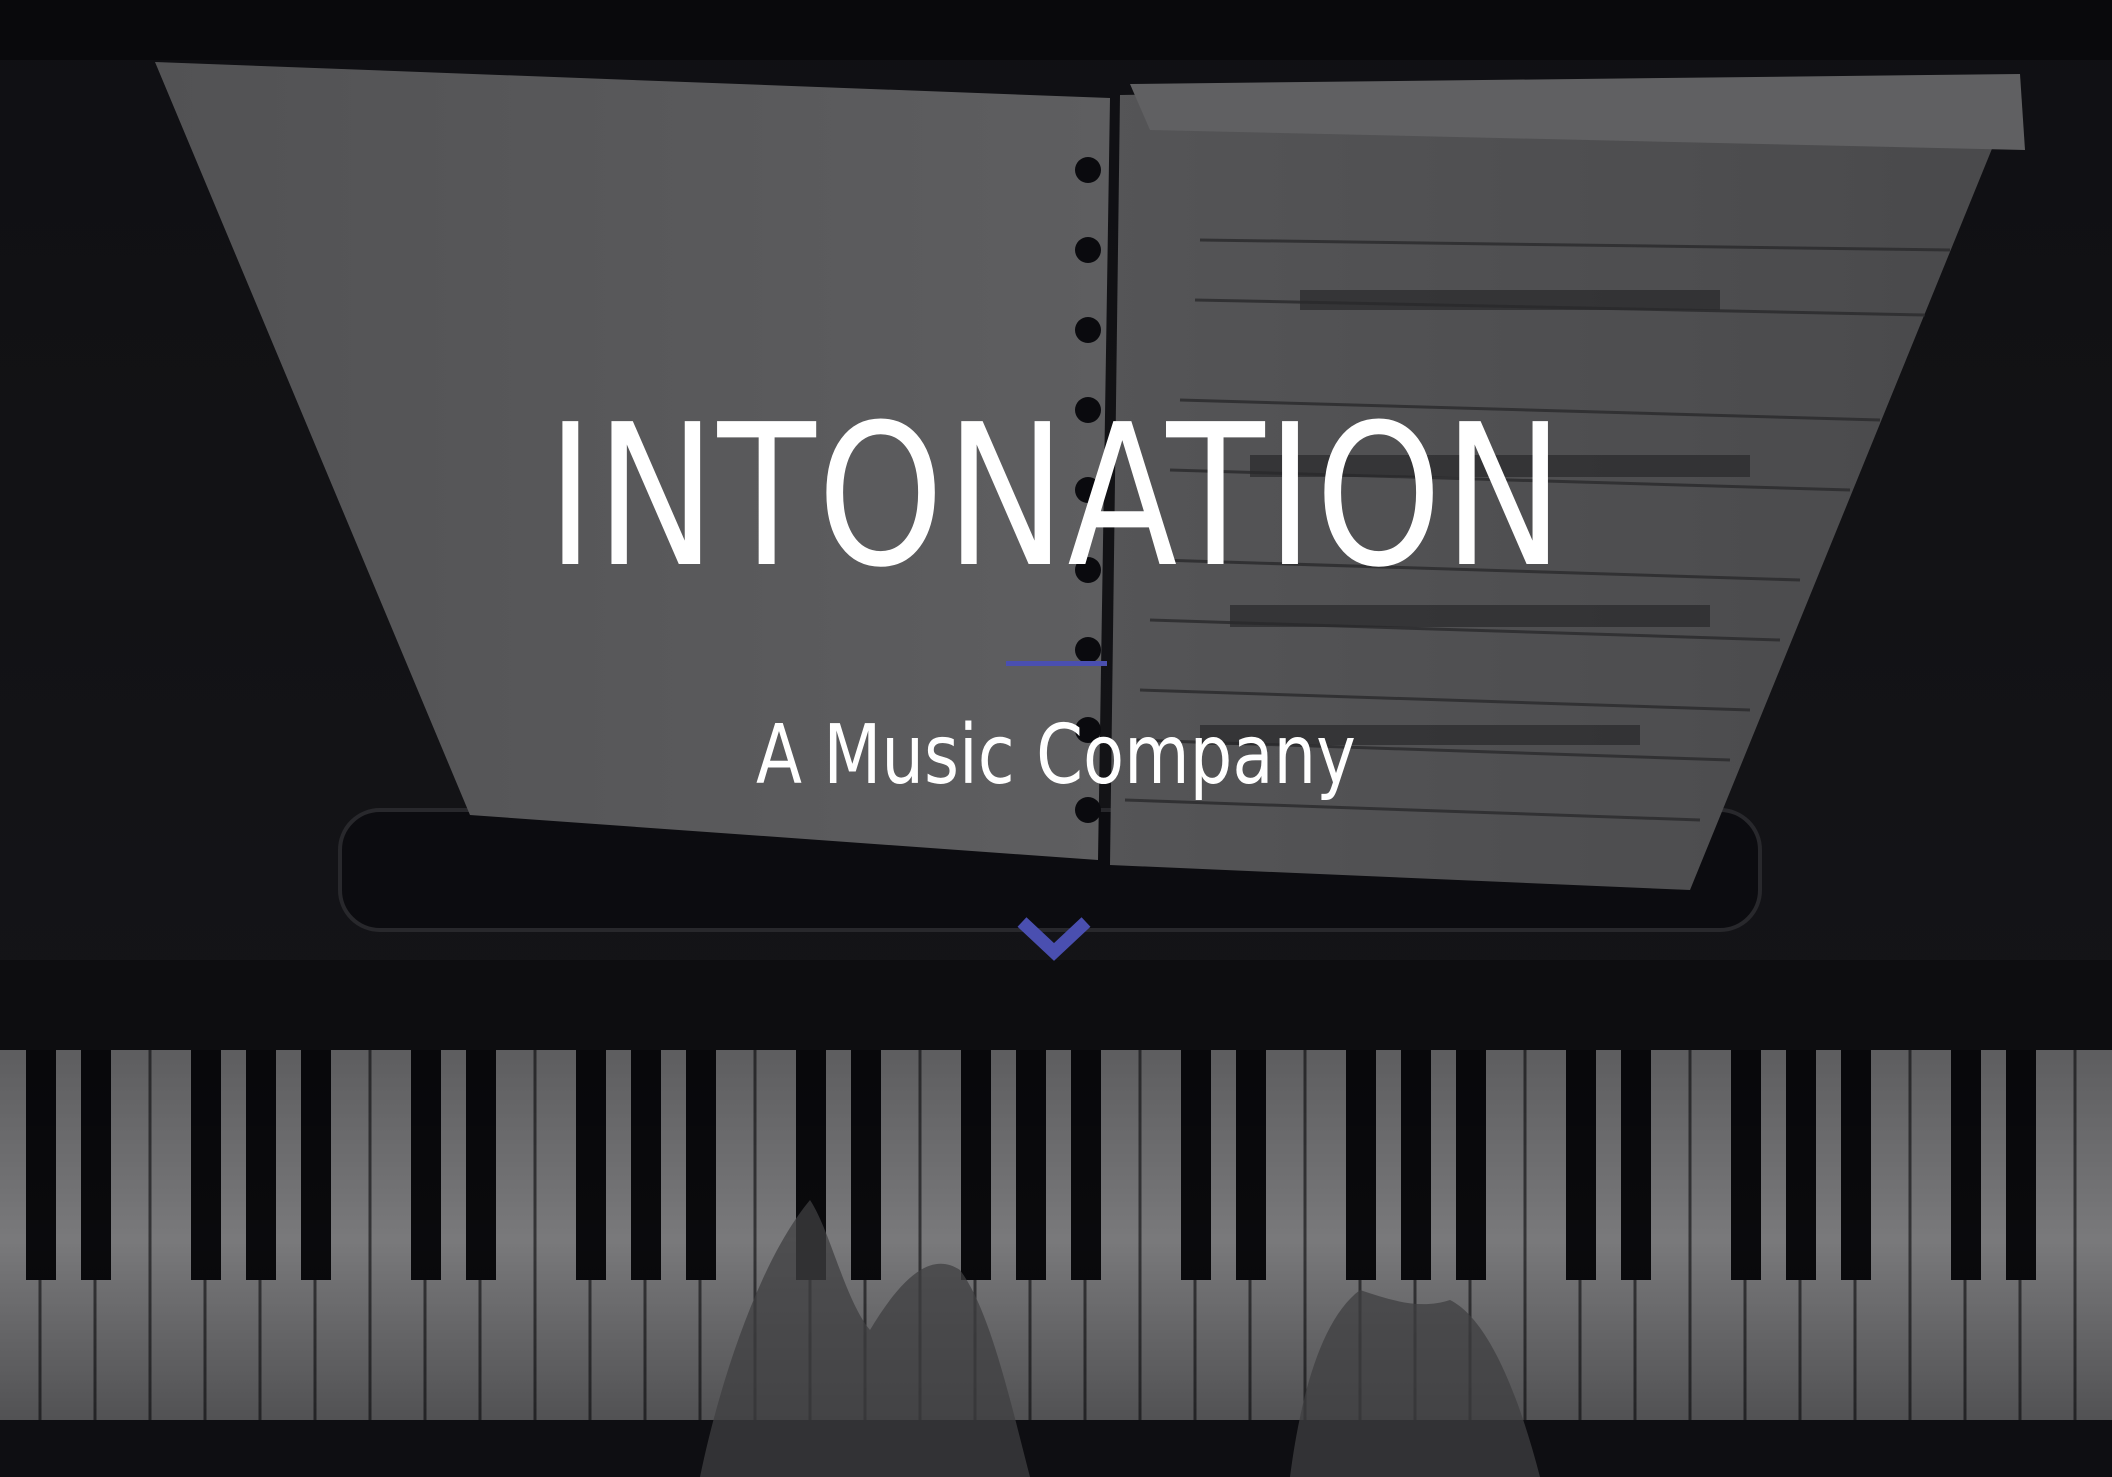 The width and height of the screenshot is (2112, 1477). Describe the element at coordinates (1056, 755) in the screenshot. I see `hero-subtitle: A Music Company` at that location.